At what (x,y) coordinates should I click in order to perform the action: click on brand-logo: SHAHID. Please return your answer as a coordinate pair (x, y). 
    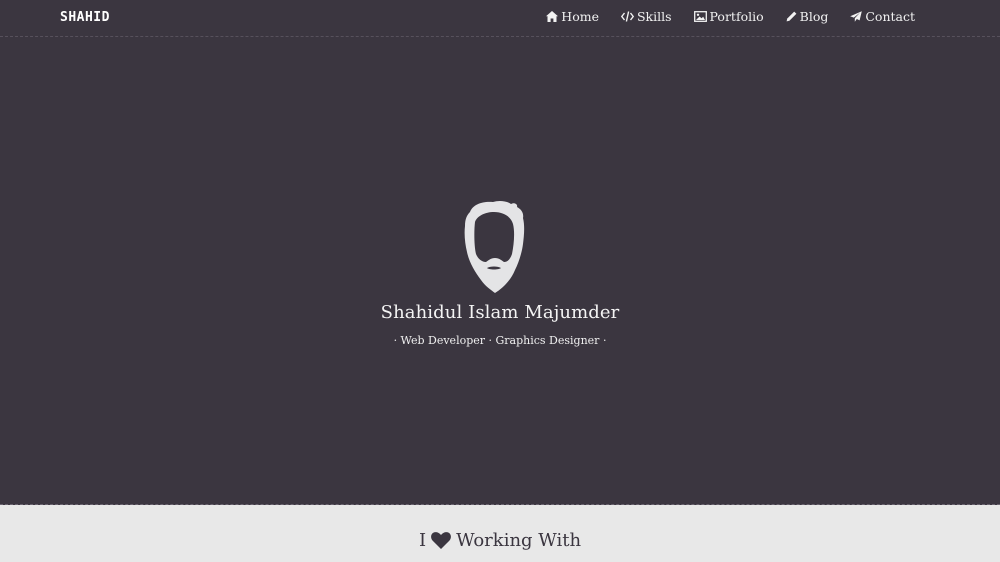
    Looking at the image, I should click on (85, 17).